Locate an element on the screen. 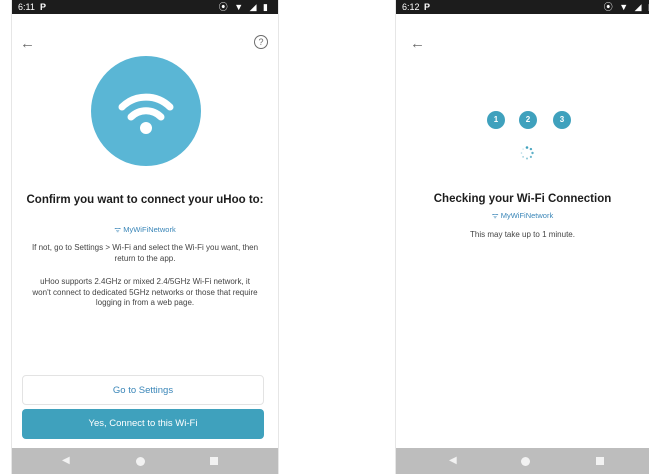 This screenshot has width=649, height=474. status-bar: 6:11 P ⦿ ▼ ◢ ▮ is located at coordinates (145, 7).